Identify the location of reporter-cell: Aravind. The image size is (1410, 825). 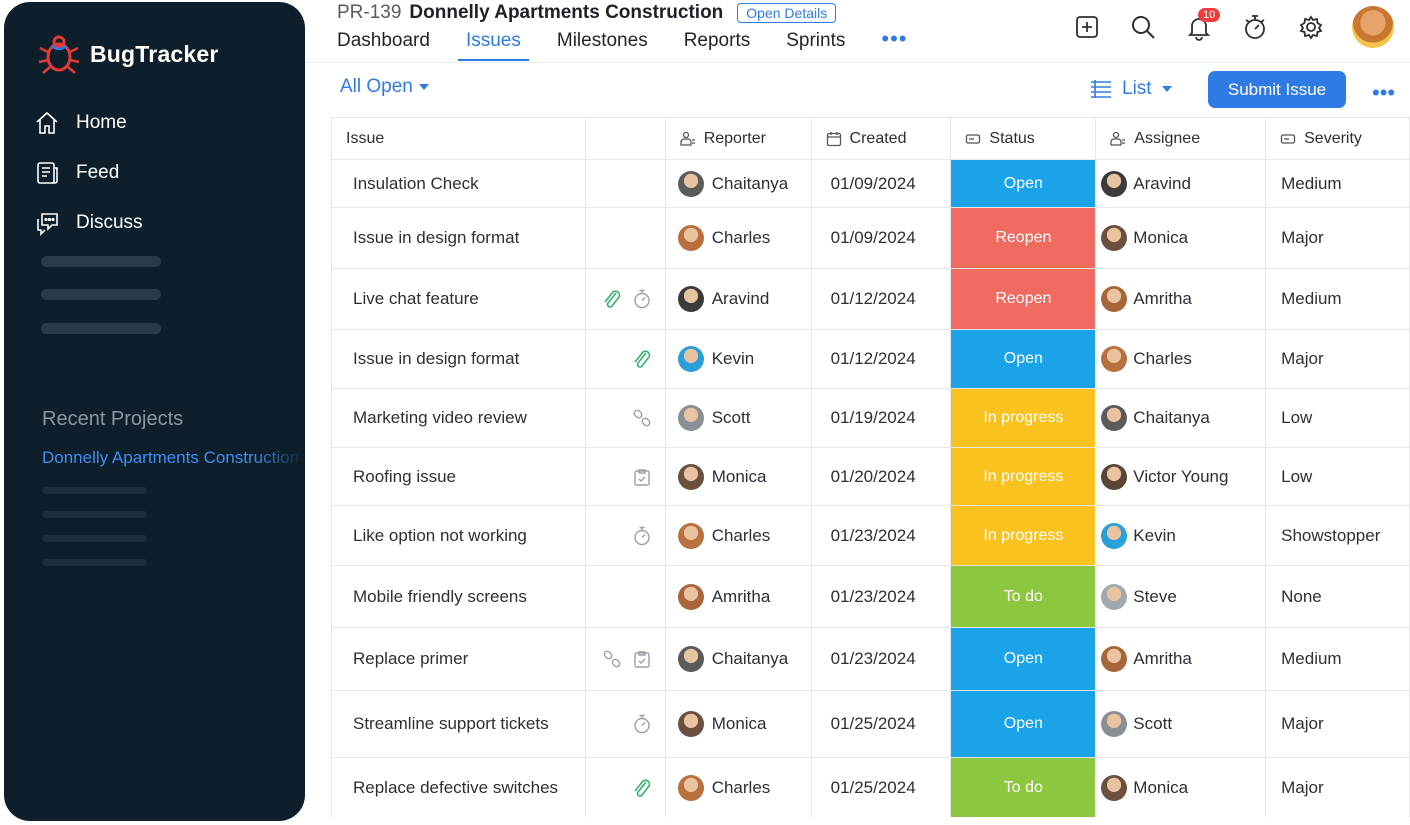
(739, 299).